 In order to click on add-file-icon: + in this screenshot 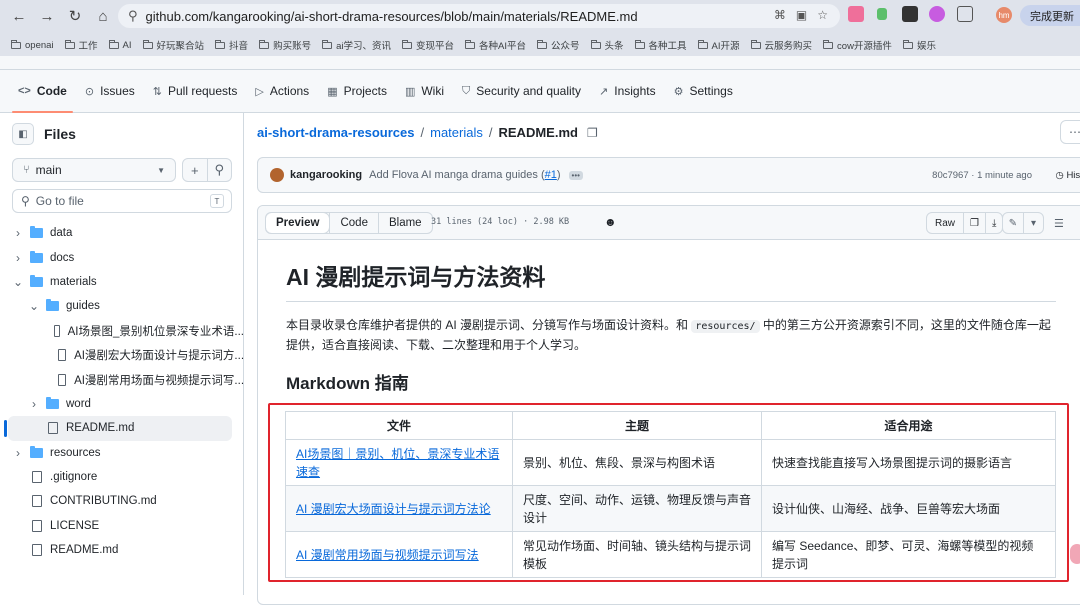, I will do `click(195, 170)`.